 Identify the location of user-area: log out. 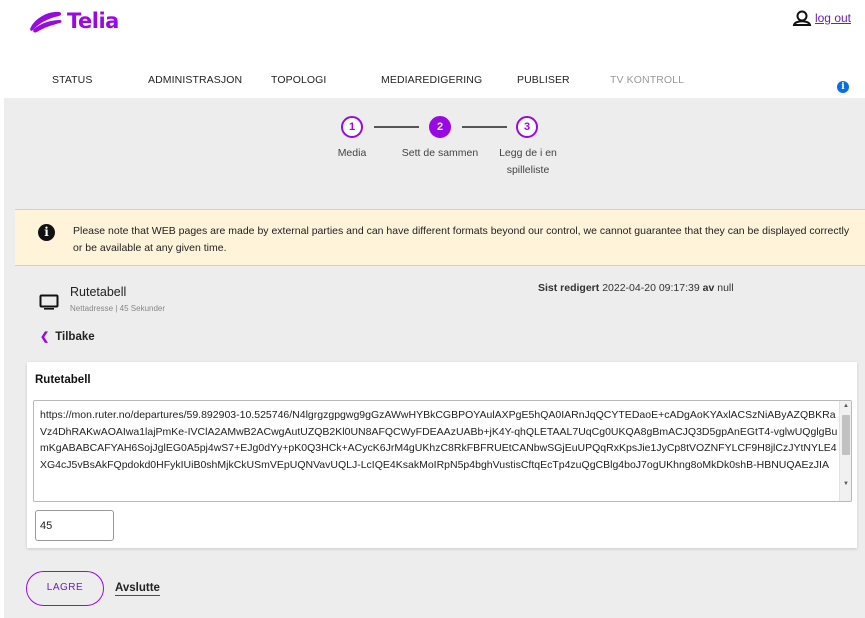
(821, 18).